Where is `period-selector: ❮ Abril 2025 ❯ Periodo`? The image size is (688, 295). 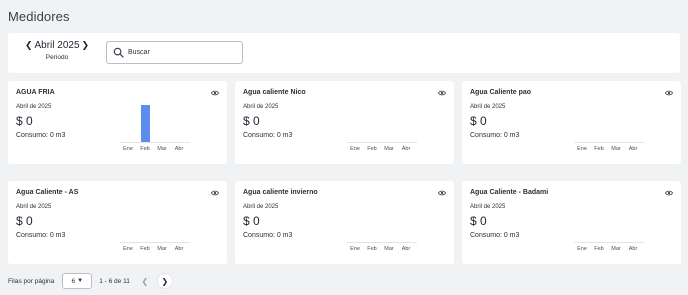 period-selector: ❮ Abril 2025 ❯ Periodo is located at coordinates (57, 50).